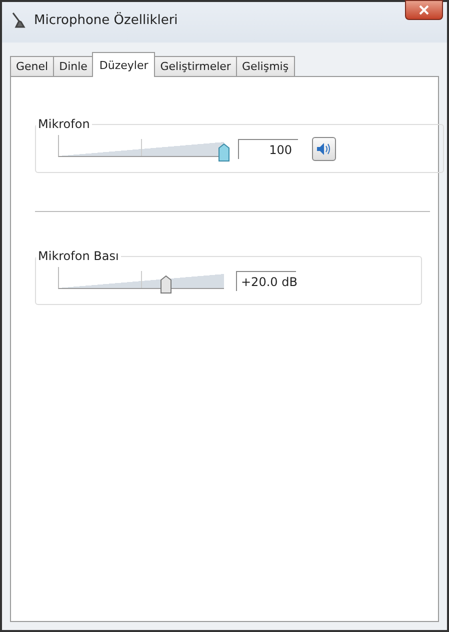 The width and height of the screenshot is (449, 632). I want to click on speaker-icon, so click(324, 149).